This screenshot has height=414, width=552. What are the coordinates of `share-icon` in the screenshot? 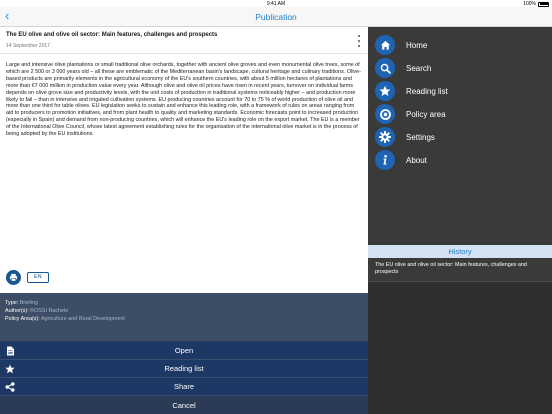 It's located at (10, 387).